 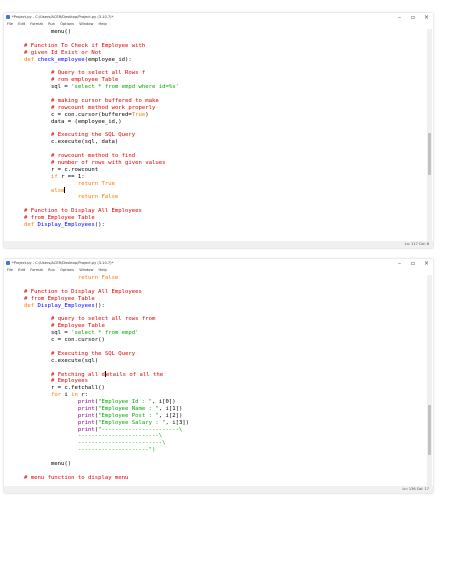 I want to click on code-token: return True, so click(x=96, y=183).